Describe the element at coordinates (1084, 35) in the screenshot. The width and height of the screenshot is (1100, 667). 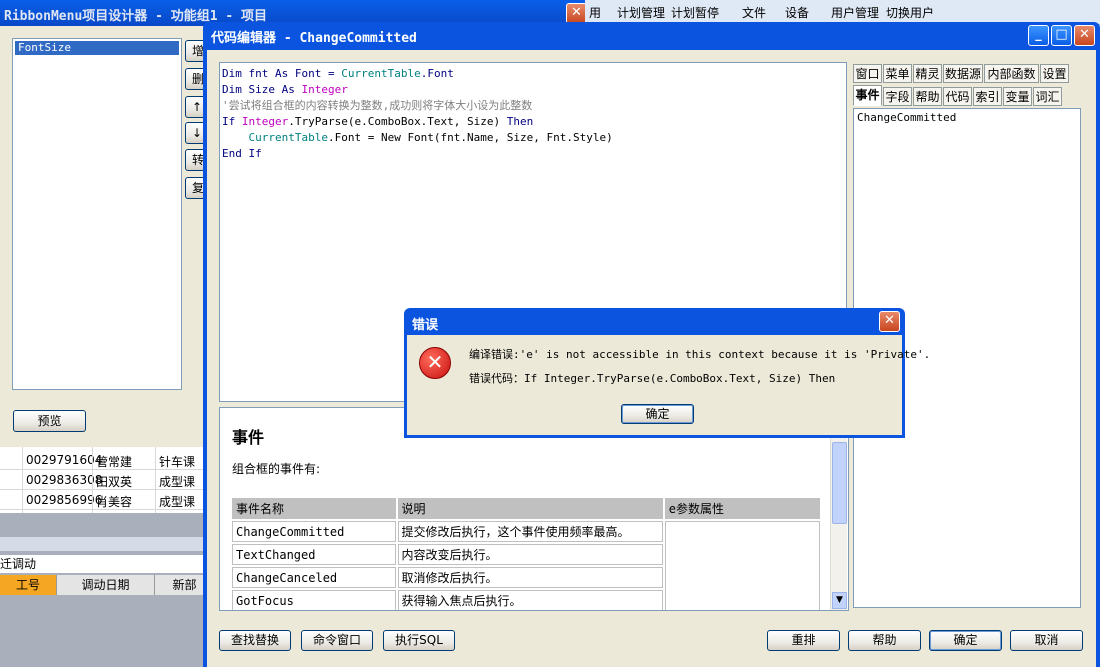
I see `close-icon: ✕` at that location.